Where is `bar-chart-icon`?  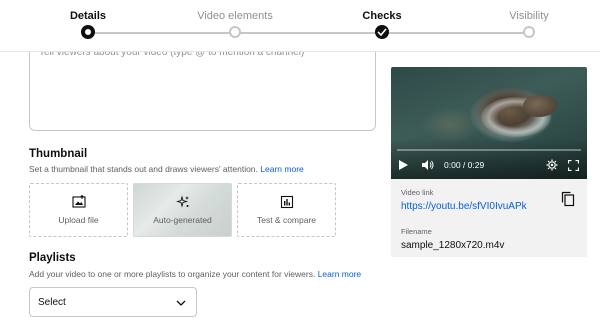 bar-chart-icon is located at coordinates (287, 202).